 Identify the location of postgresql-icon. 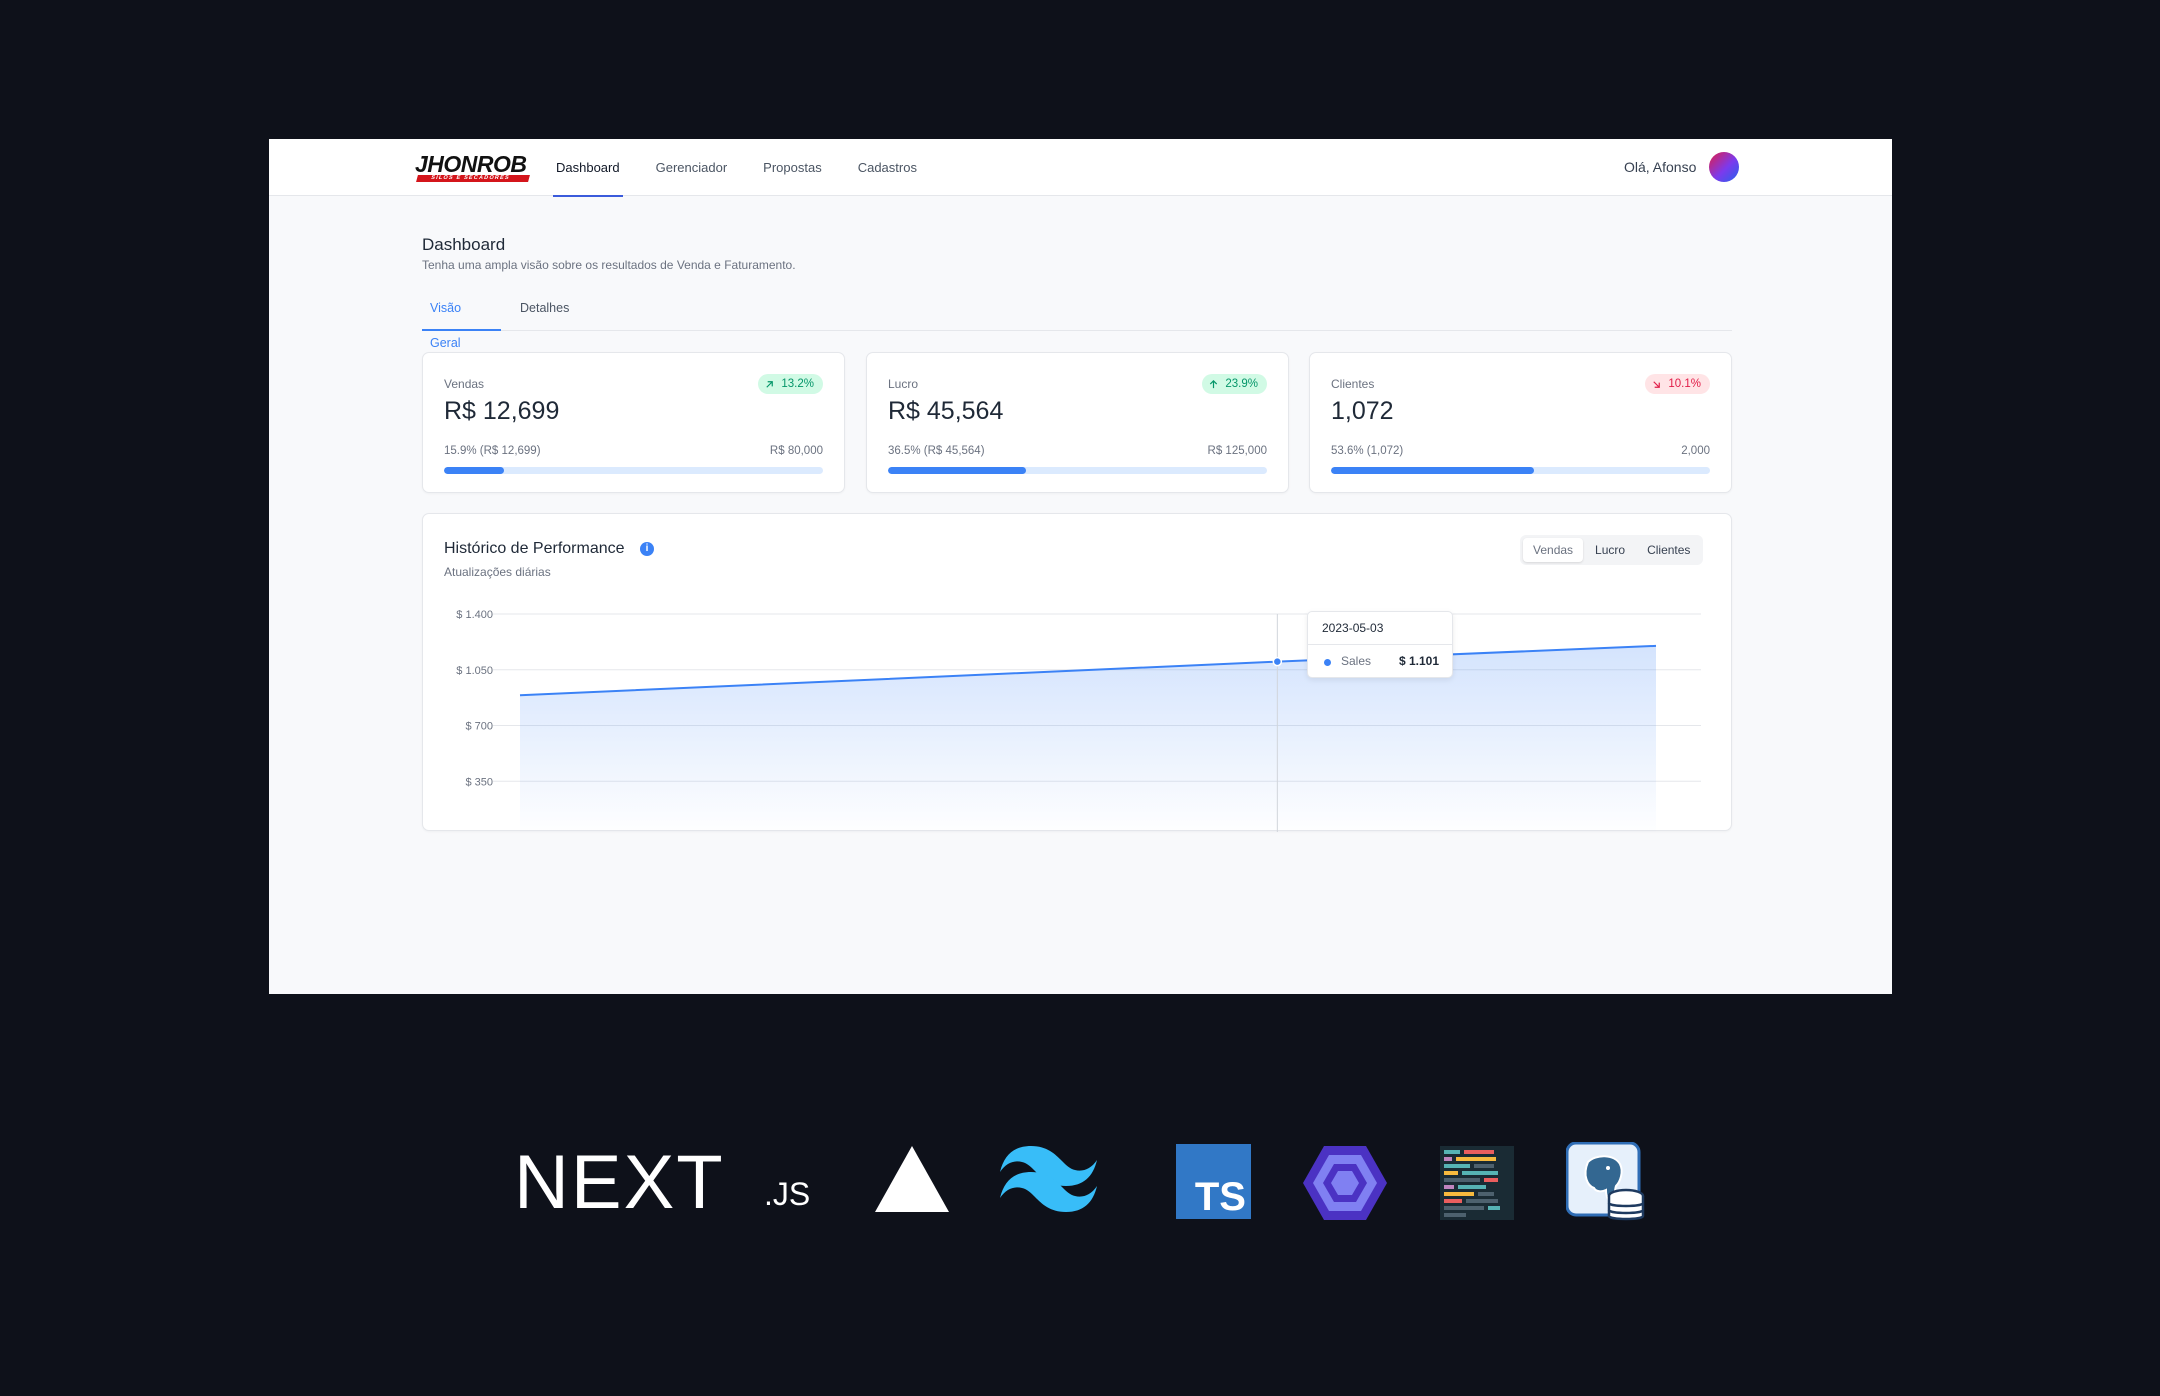
(1605, 1181).